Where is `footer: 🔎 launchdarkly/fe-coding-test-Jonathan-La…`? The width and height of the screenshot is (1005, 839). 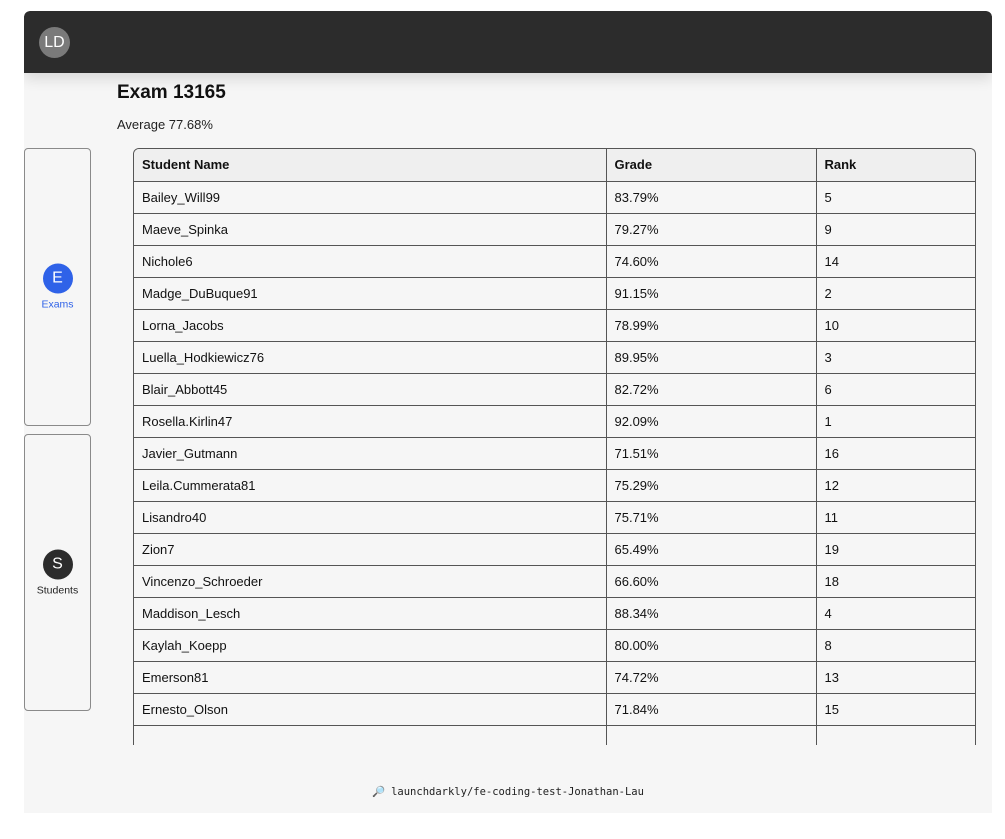 footer: 🔎 launchdarkly/fe-coding-test-Jonathan-La… is located at coordinates (508, 791).